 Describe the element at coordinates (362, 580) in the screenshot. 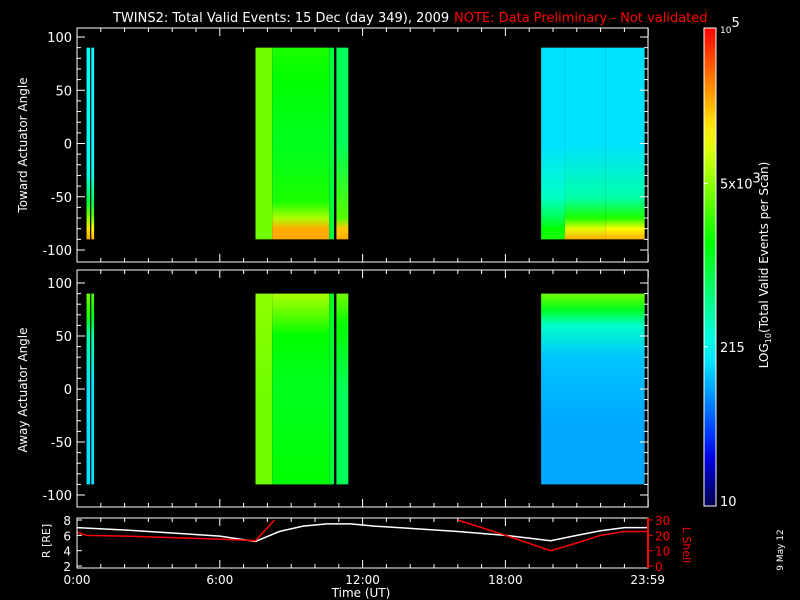

I see `x-tick-label: 12:00` at that location.